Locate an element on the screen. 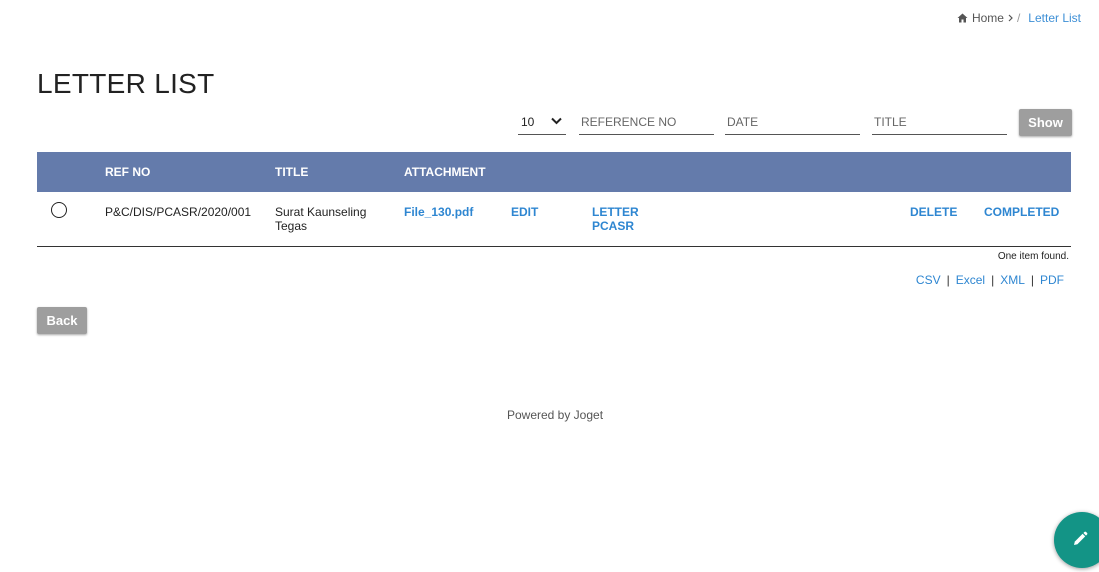 This screenshot has height=572, width=1099. edit-link: EDIT is located at coordinates (524, 212).